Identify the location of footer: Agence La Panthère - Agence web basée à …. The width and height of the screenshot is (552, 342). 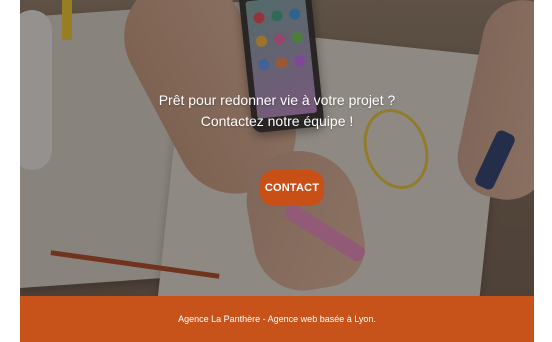
(277, 319).